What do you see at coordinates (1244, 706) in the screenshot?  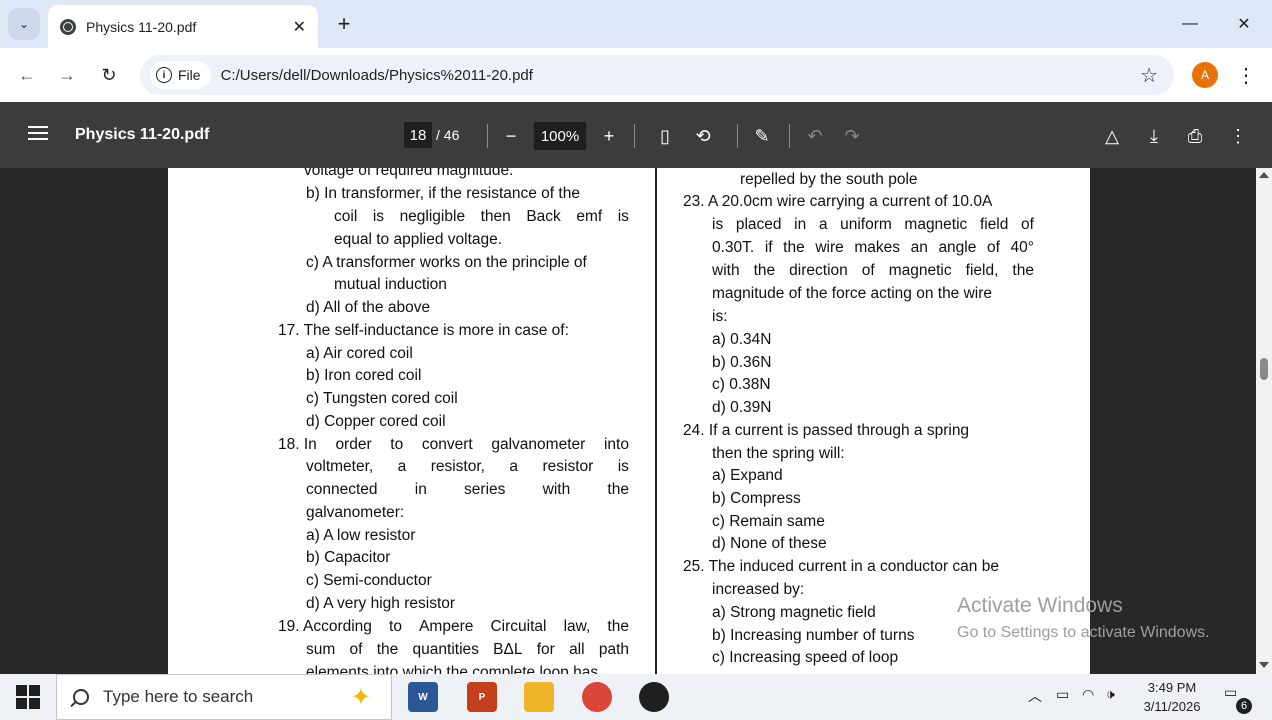 I see `notification-badge: 6` at bounding box center [1244, 706].